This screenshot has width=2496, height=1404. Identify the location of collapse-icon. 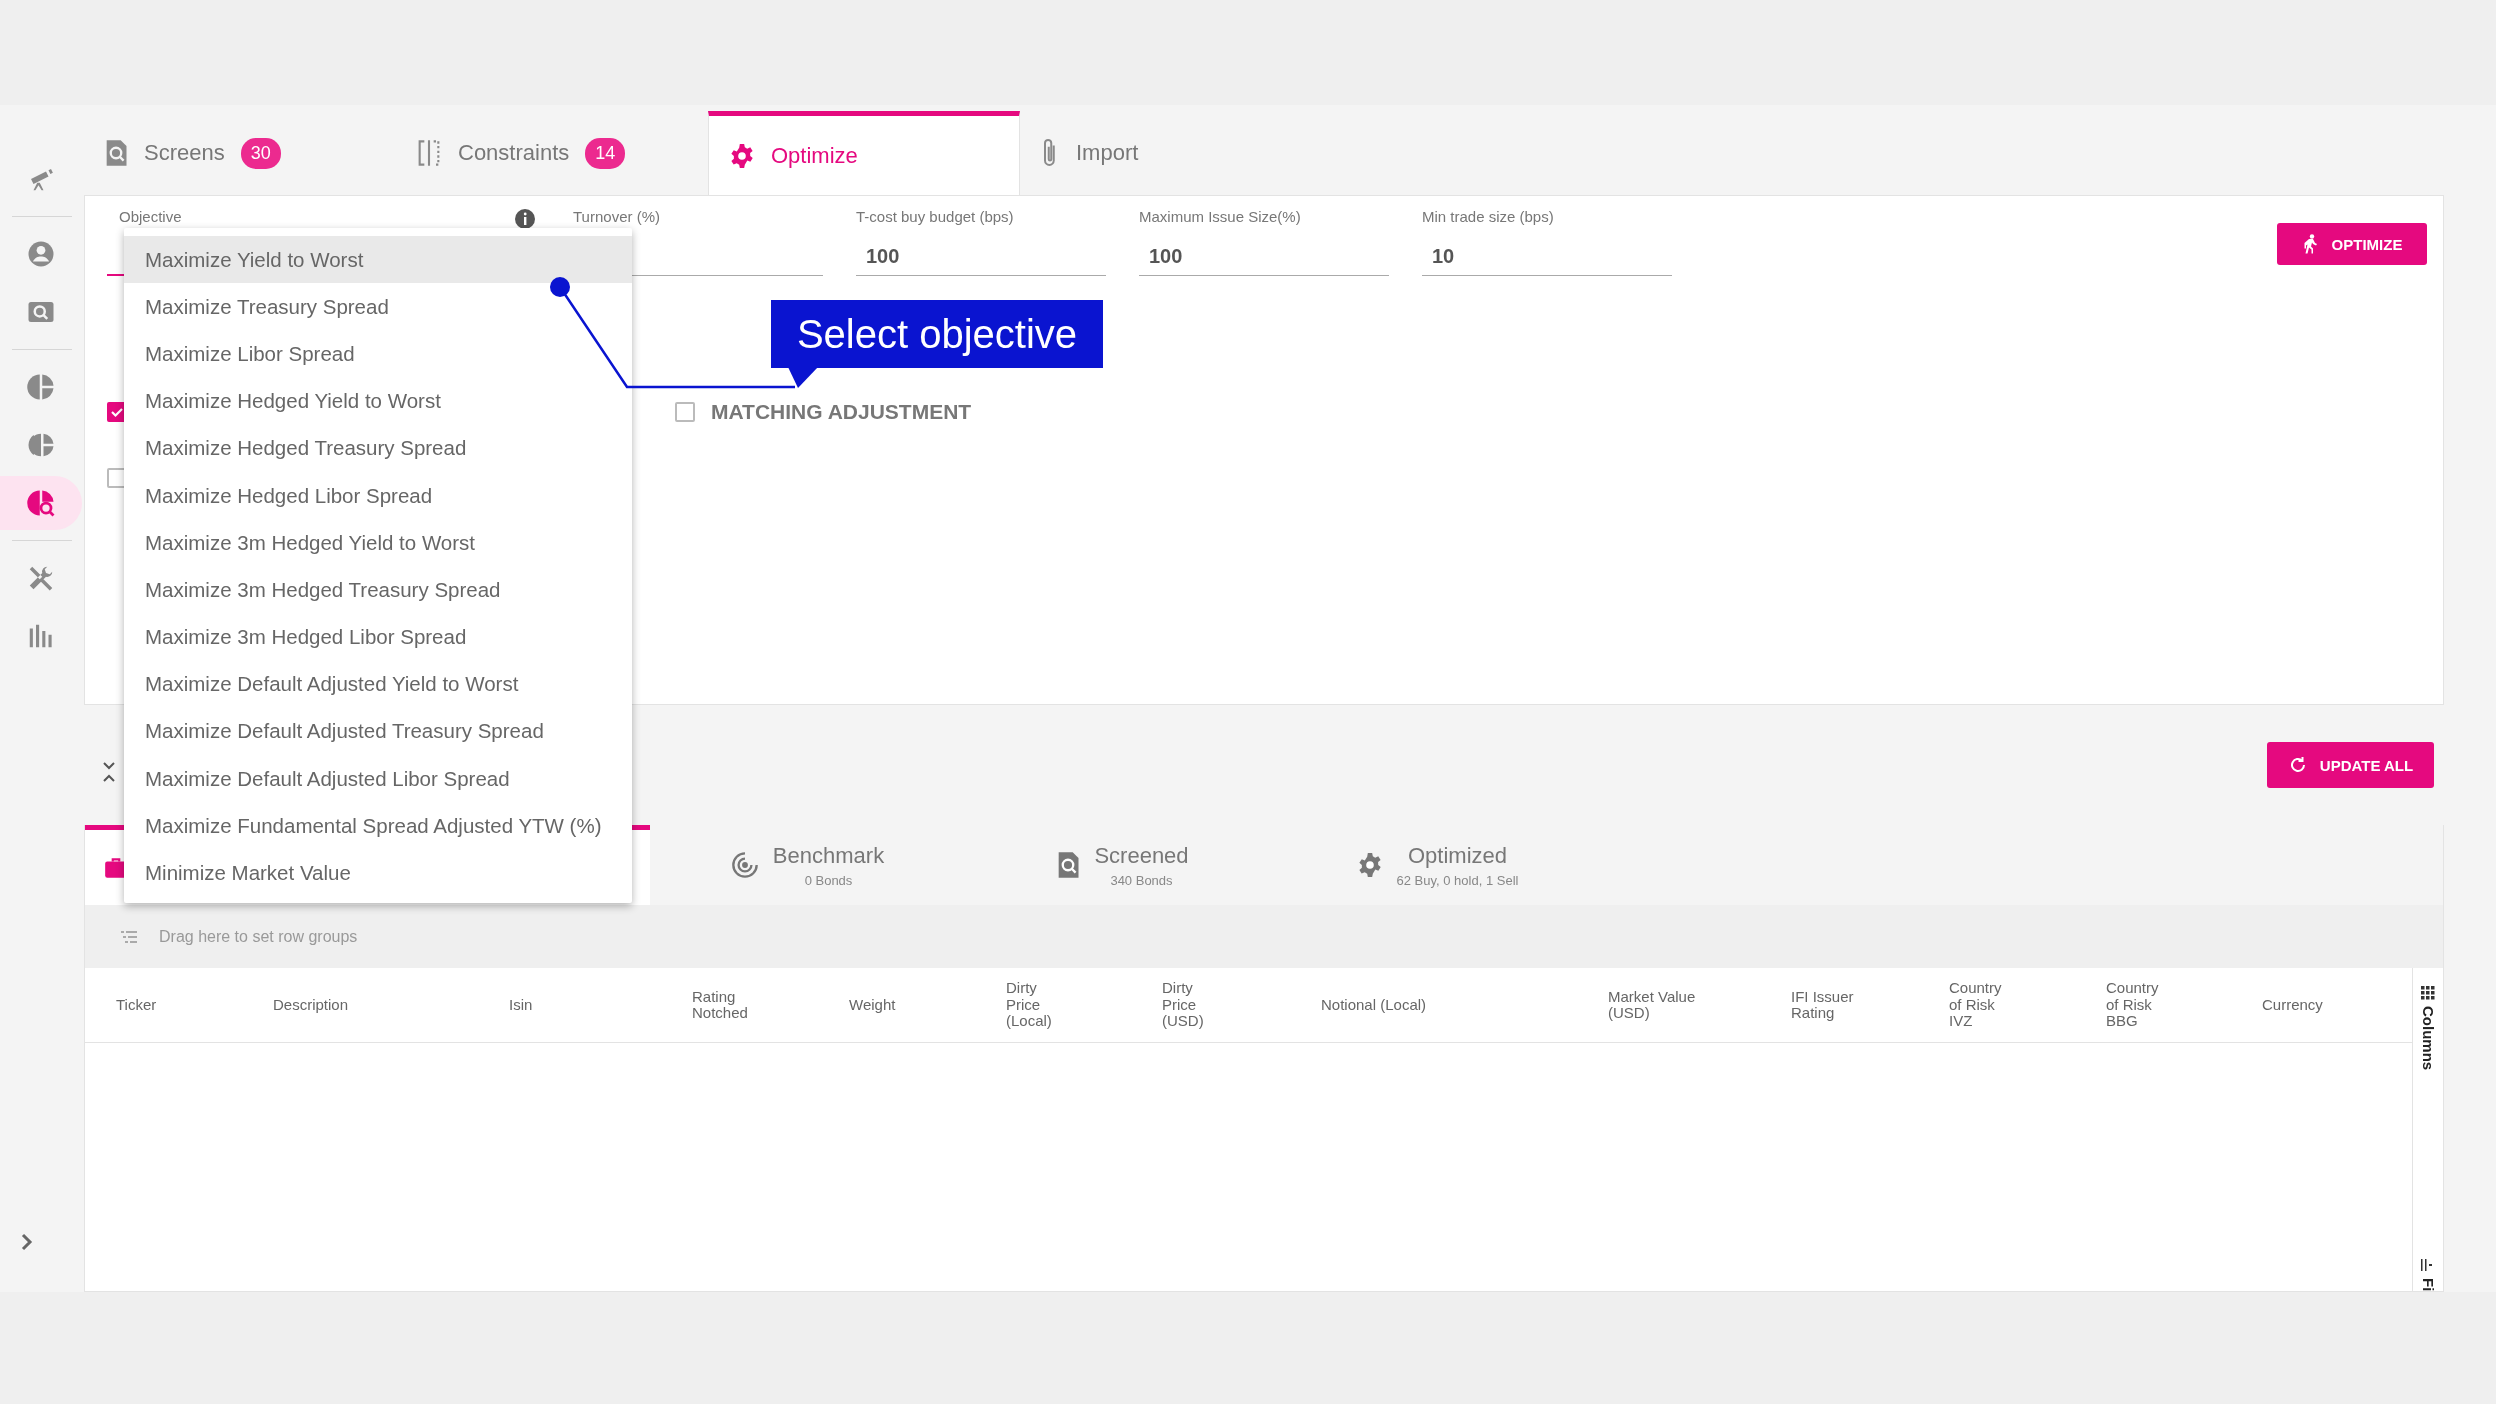
(109, 772).